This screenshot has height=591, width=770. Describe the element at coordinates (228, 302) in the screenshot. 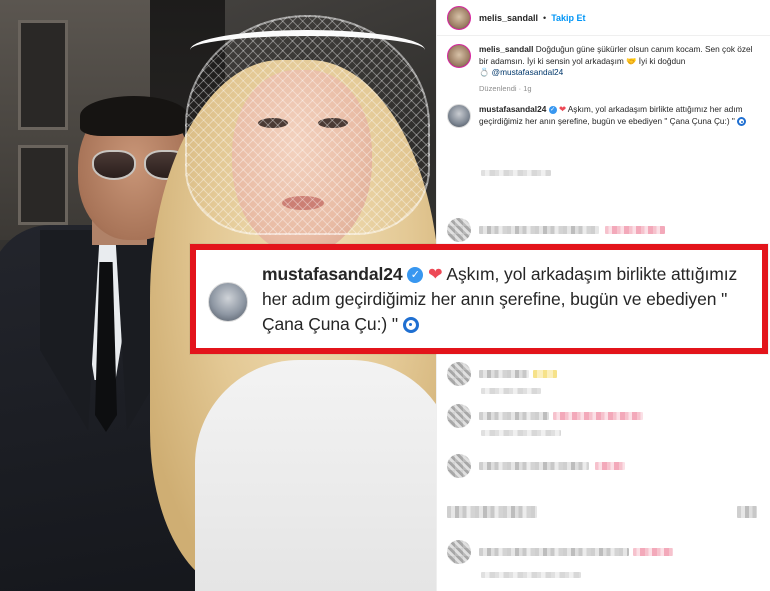

I see `callout-avatar` at that location.